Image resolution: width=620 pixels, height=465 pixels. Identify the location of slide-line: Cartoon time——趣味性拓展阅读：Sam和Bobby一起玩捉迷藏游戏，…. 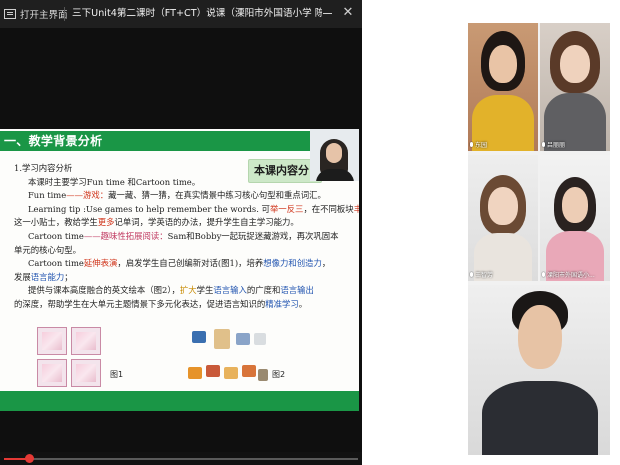
(184, 237).